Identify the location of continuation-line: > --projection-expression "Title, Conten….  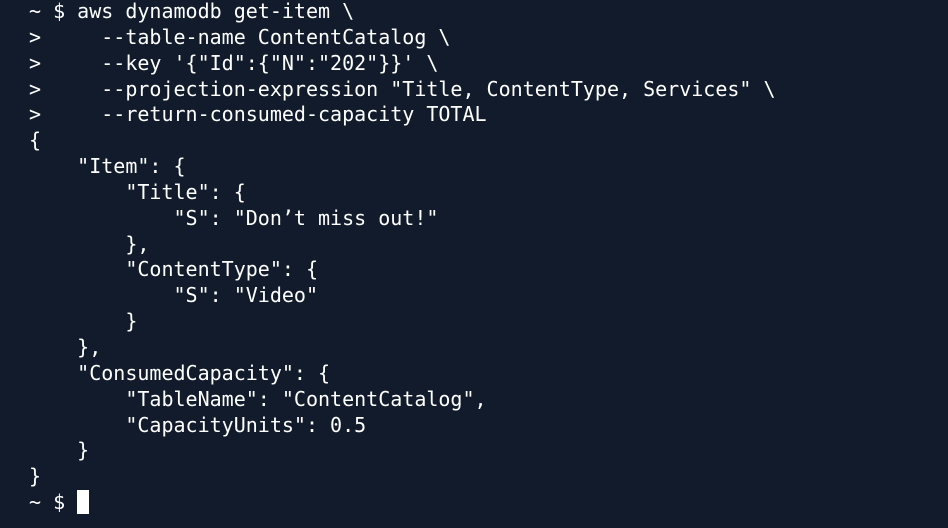
(402, 88).